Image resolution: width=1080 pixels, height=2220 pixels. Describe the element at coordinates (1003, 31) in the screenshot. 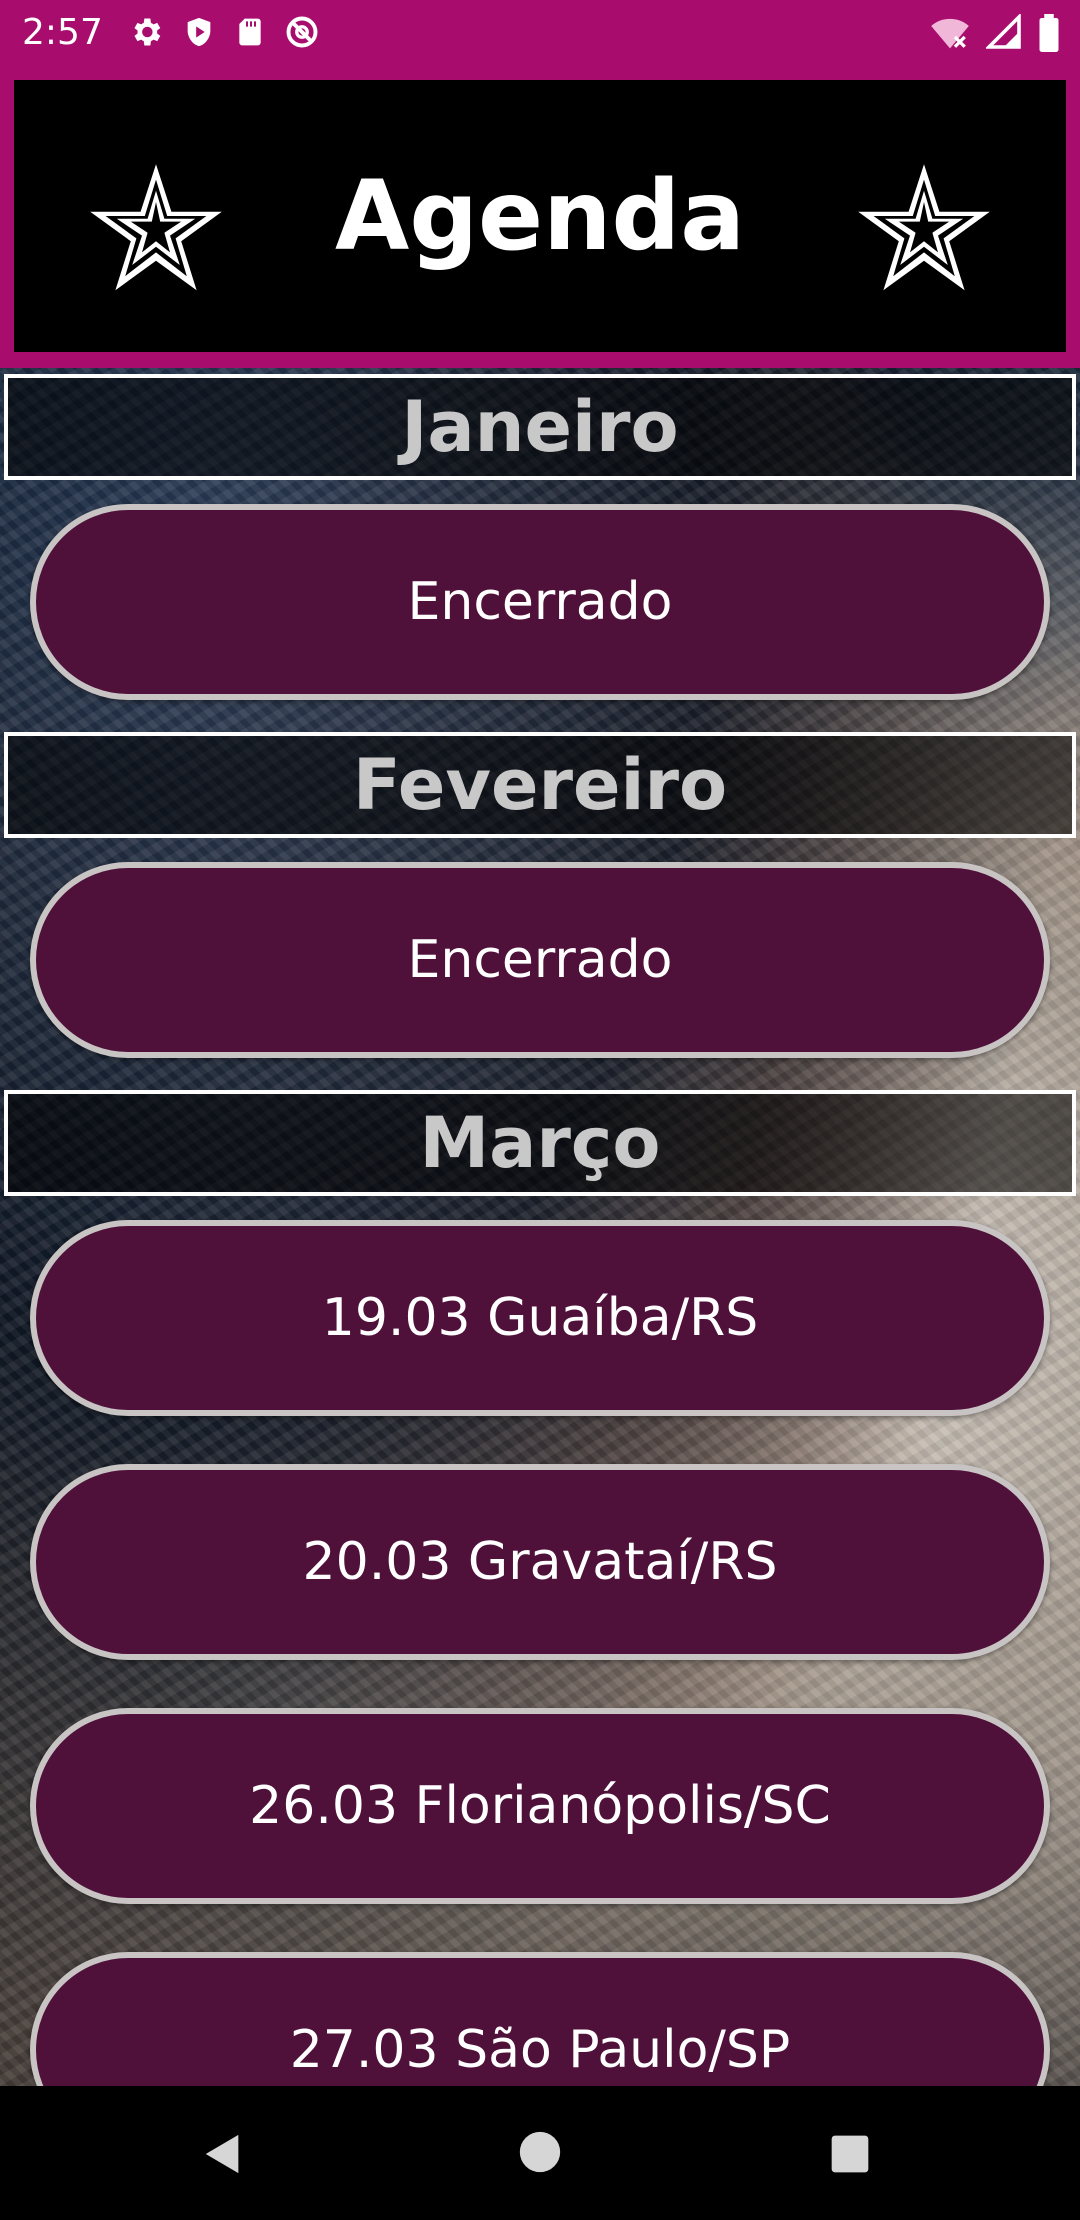

I see `signal-icon` at that location.